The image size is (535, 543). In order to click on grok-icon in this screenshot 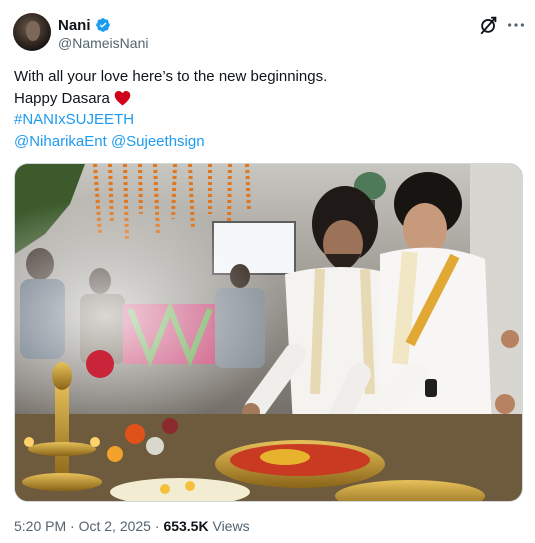, I will do `click(489, 25)`.